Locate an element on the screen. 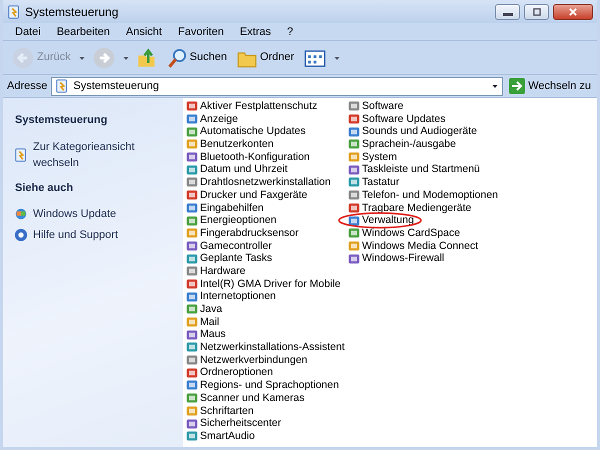 The height and width of the screenshot is (450, 600). applet-item: Hardware is located at coordinates (216, 271).